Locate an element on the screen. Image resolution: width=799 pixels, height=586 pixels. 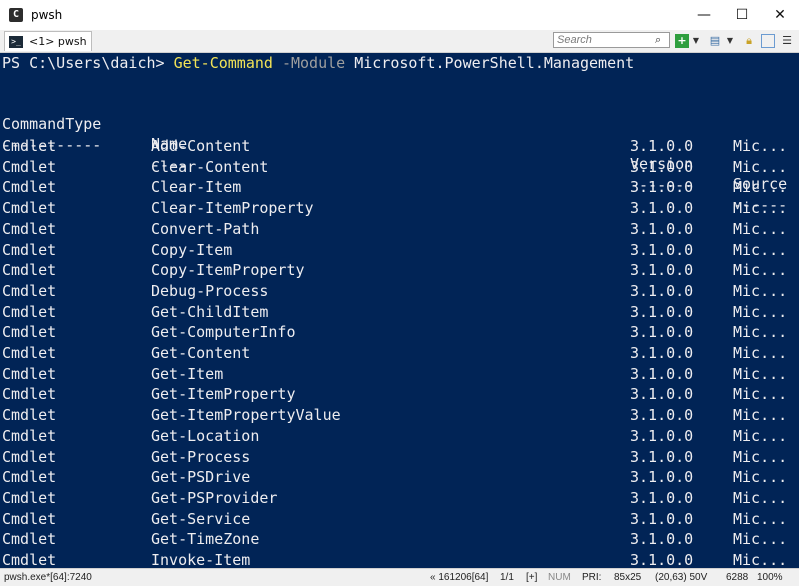
cell-name: Clear-Item is located at coordinates (196, 187).